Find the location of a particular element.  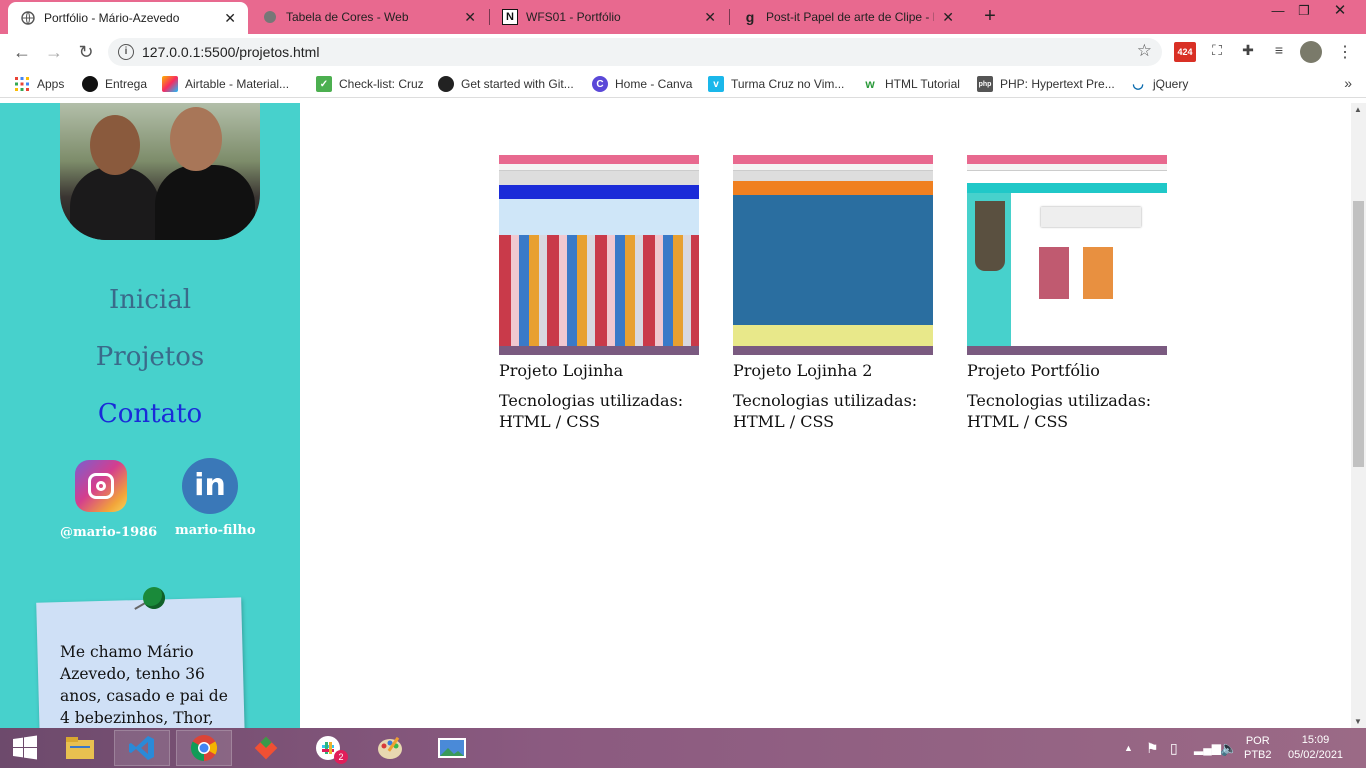

pushpin-icon is located at coordinates (154, 598).